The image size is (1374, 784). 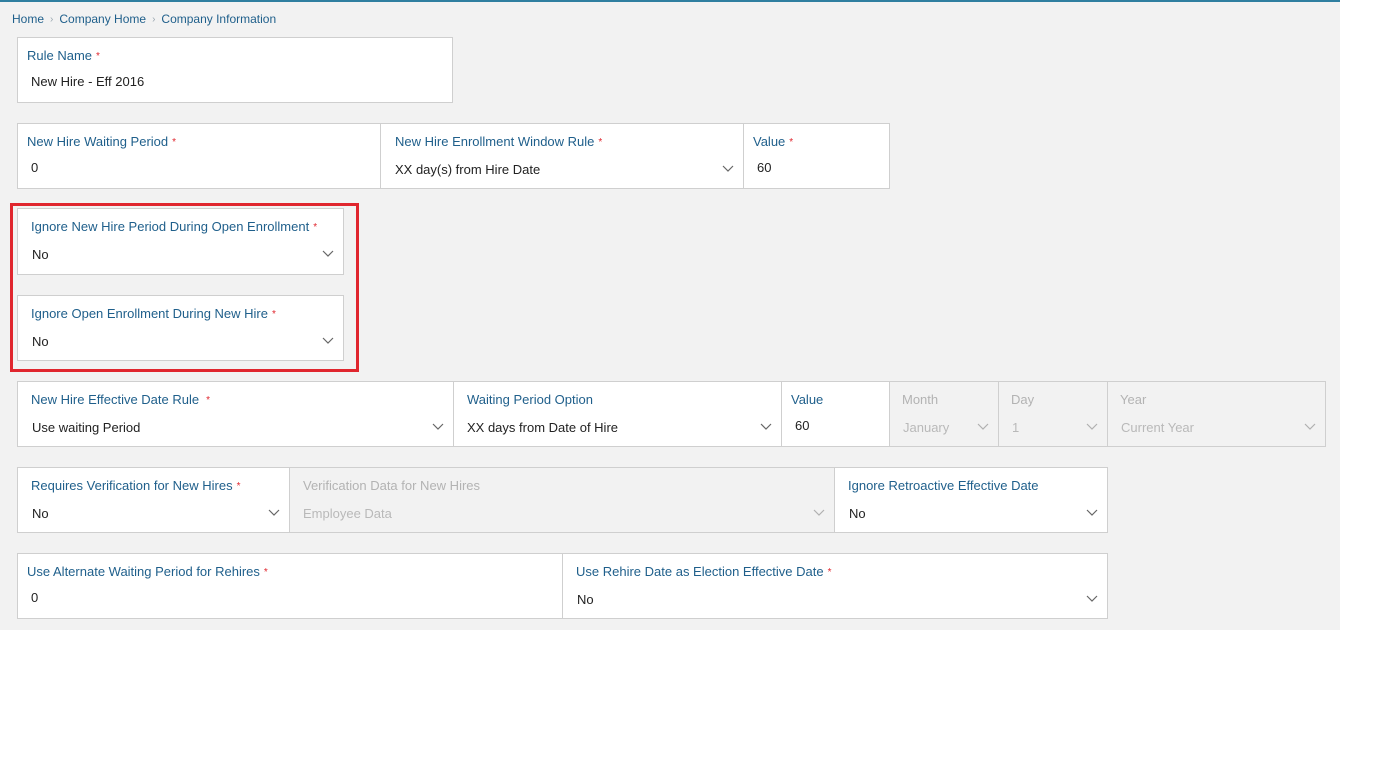 What do you see at coordinates (1053, 414) in the screenshot?
I see `day-select: Day 1` at bounding box center [1053, 414].